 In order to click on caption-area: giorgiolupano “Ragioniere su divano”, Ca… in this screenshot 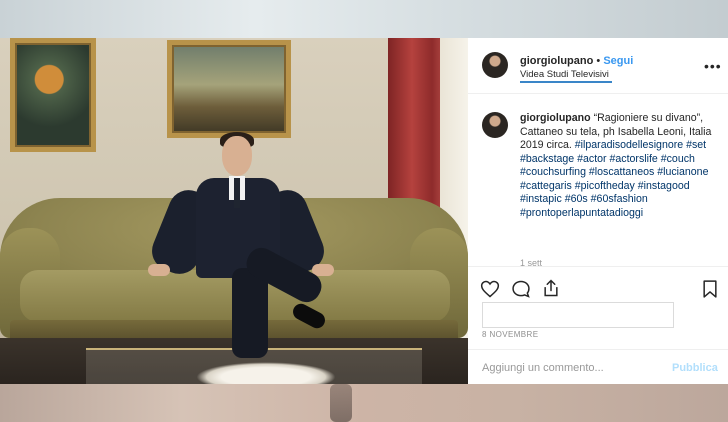, I will do `click(598, 180)`.